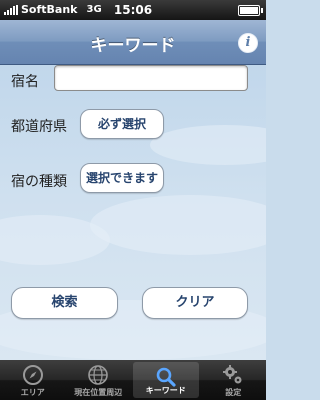  I want to click on prefecture-label: 都道府県, so click(39, 127).